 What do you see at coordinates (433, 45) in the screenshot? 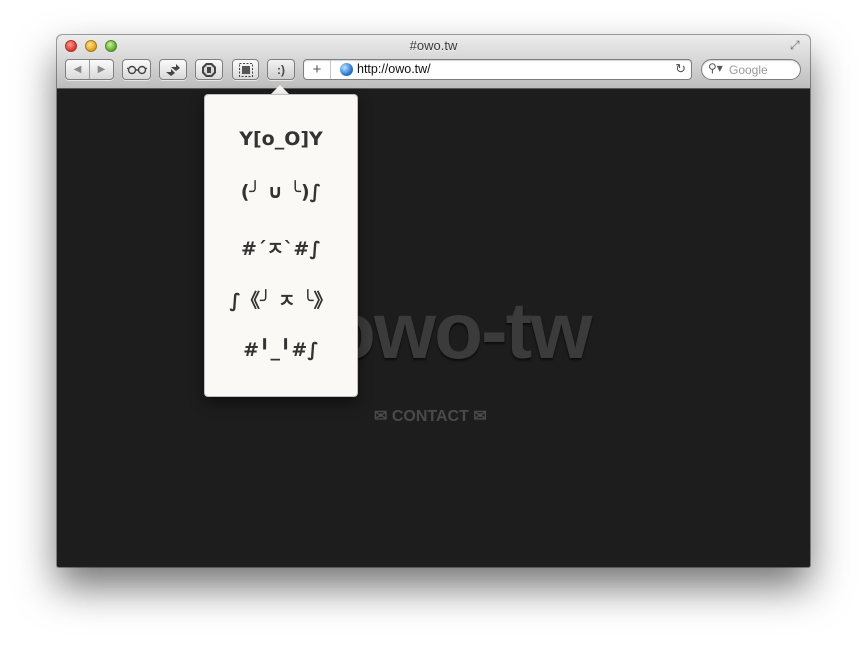
I see `window-title: #owo.tw` at bounding box center [433, 45].